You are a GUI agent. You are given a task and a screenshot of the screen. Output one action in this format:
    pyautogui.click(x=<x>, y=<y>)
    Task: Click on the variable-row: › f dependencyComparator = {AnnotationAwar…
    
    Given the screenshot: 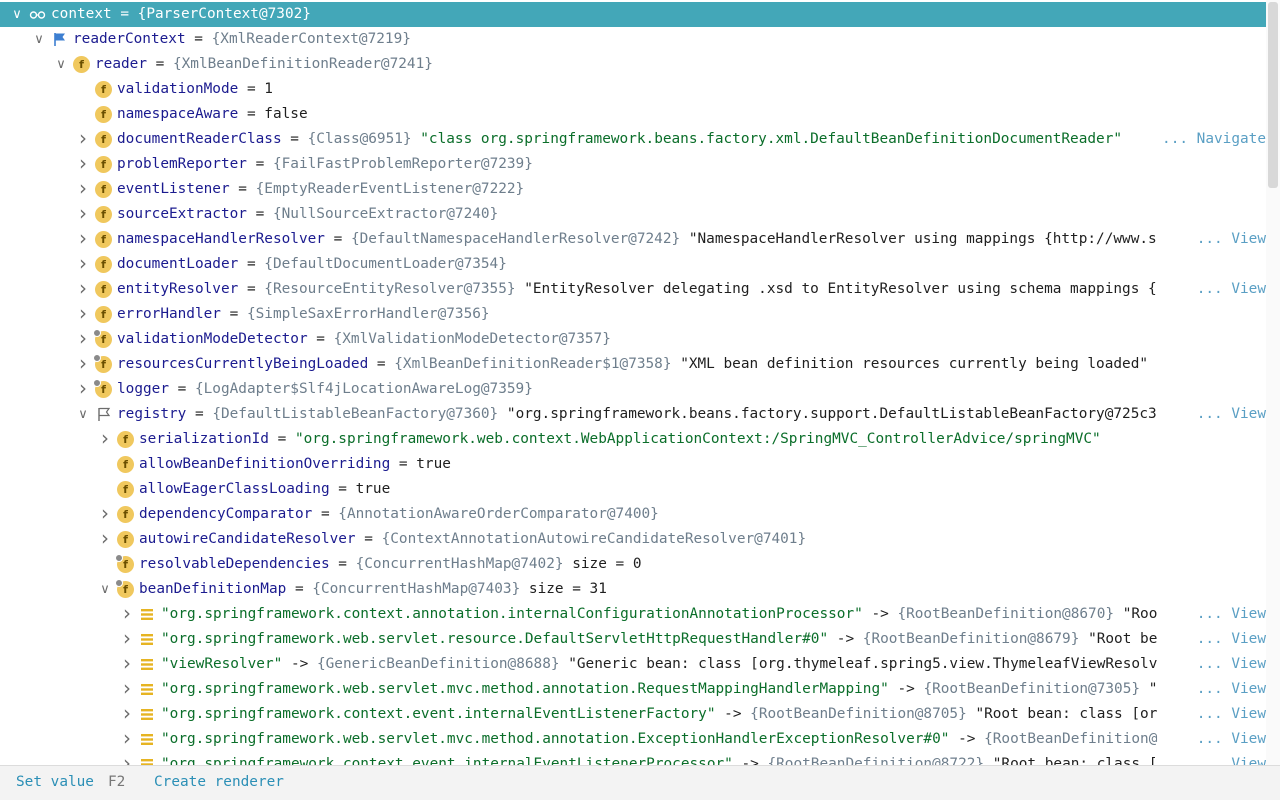 What is the action you would take?
    pyautogui.click(x=633, y=514)
    